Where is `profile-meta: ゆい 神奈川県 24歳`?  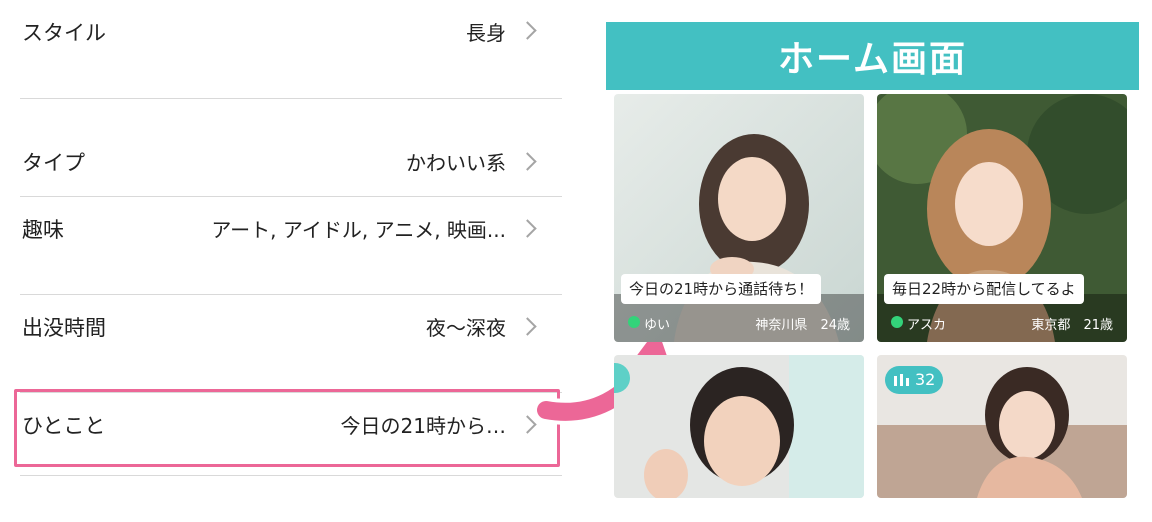
profile-meta: ゆい 神奈川県 24歳 is located at coordinates (739, 323).